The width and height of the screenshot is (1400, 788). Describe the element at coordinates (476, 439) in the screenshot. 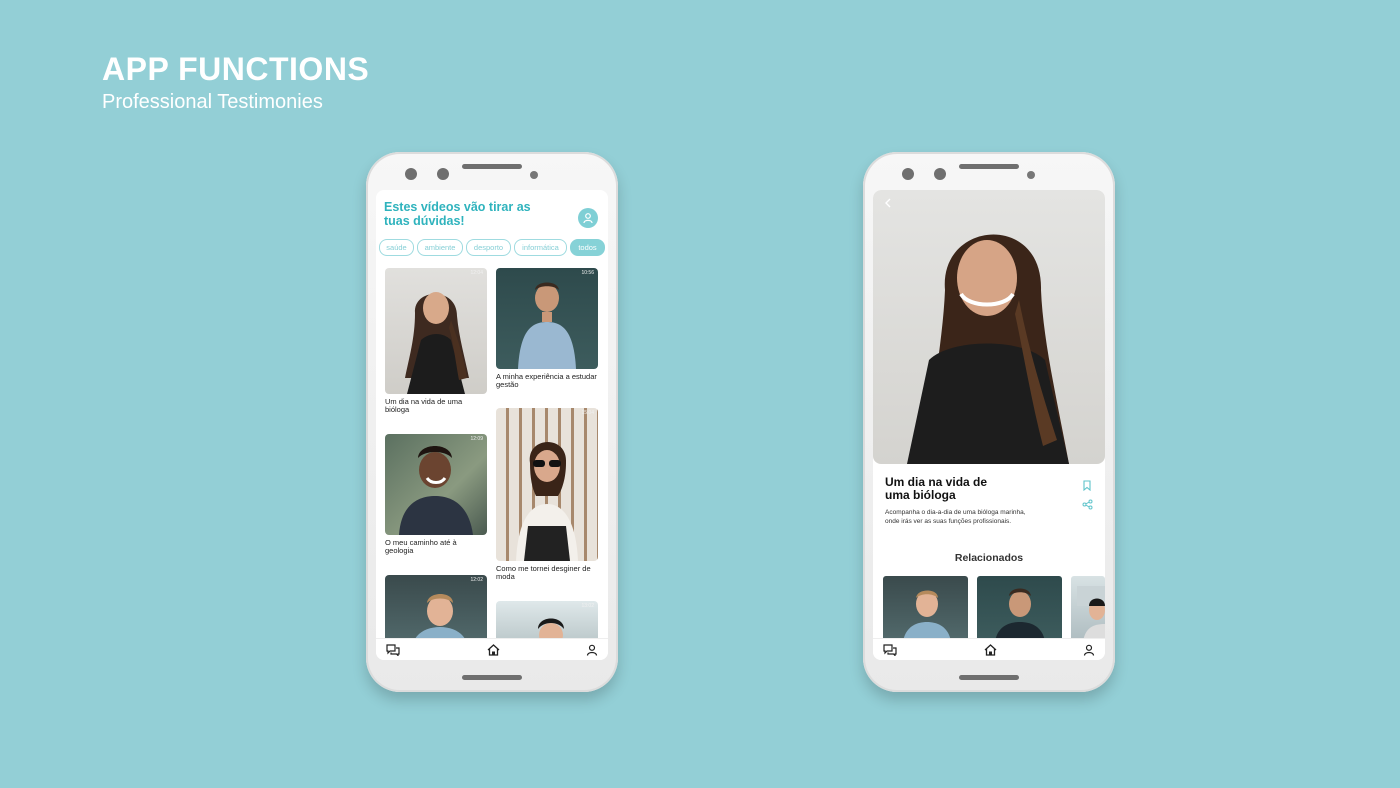

I see `video-duration: 12:09` at that location.